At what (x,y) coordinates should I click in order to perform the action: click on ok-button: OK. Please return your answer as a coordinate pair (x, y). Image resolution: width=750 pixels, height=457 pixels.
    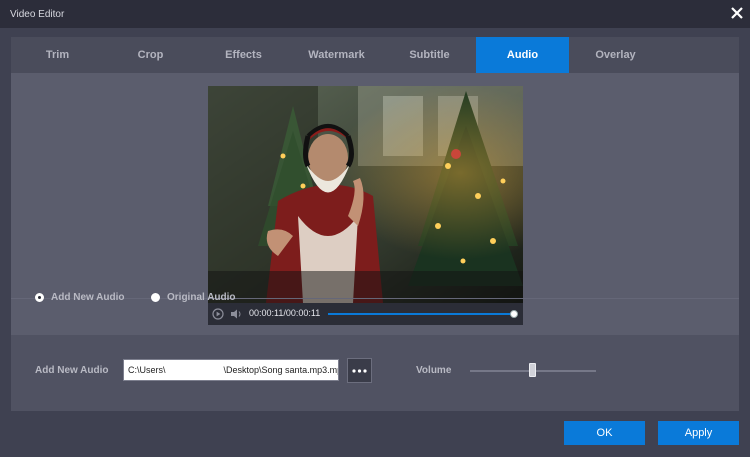
    Looking at the image, I should click on (604, 433).